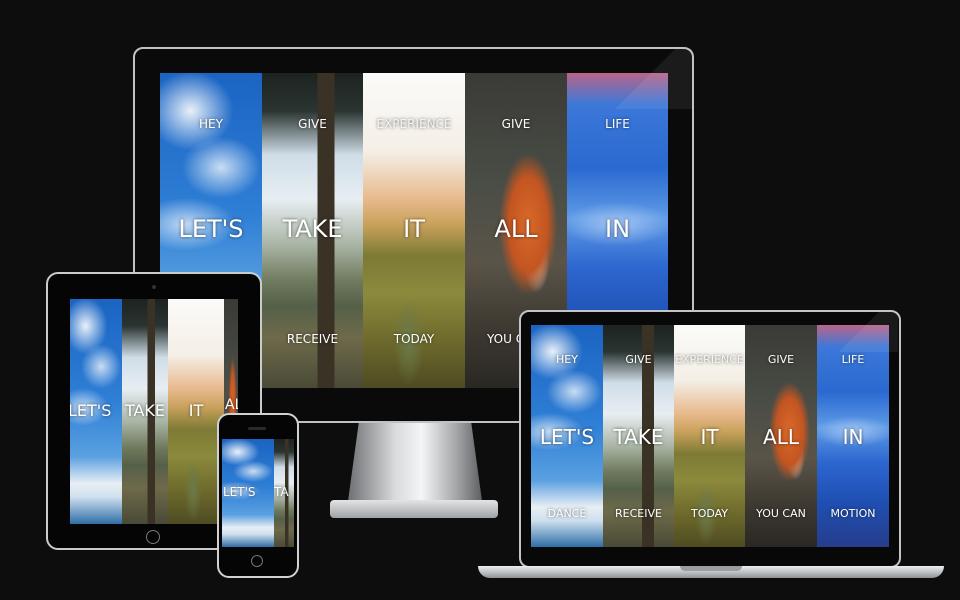 The image size is (960, 600). I want to click on panel-blue: LIFE IN MOTION, so click(853, 436).